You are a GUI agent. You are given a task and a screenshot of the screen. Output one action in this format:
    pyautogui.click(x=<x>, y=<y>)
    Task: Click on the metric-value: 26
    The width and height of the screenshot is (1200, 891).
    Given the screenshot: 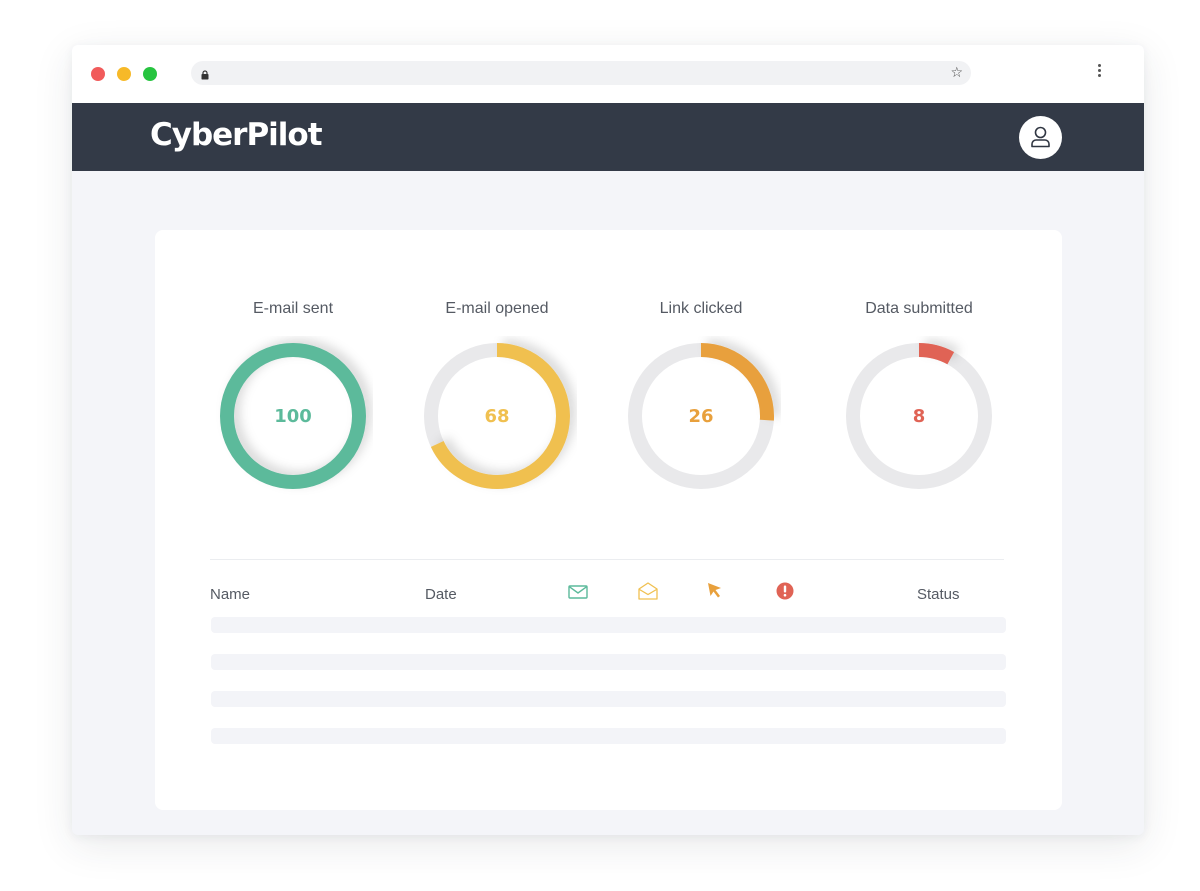 What is the action you would take?
    pyautogui.click(x=701, y=416)
    